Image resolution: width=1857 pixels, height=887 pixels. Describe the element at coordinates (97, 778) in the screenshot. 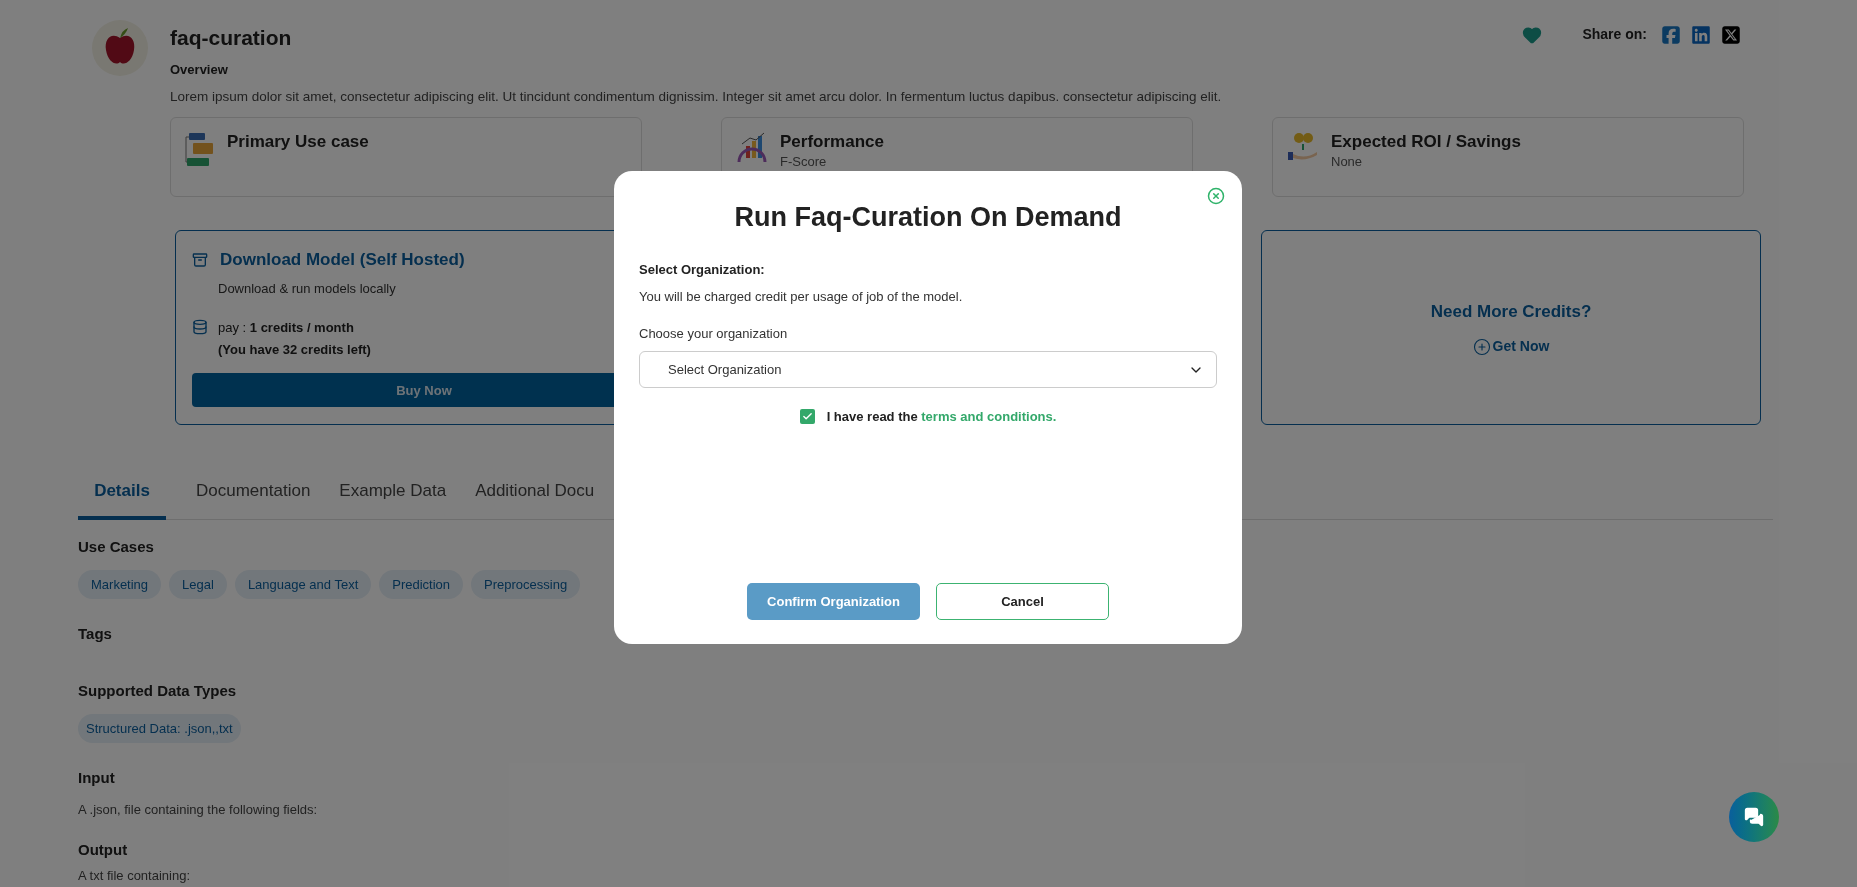

I see `section-heading: Input` at that location.